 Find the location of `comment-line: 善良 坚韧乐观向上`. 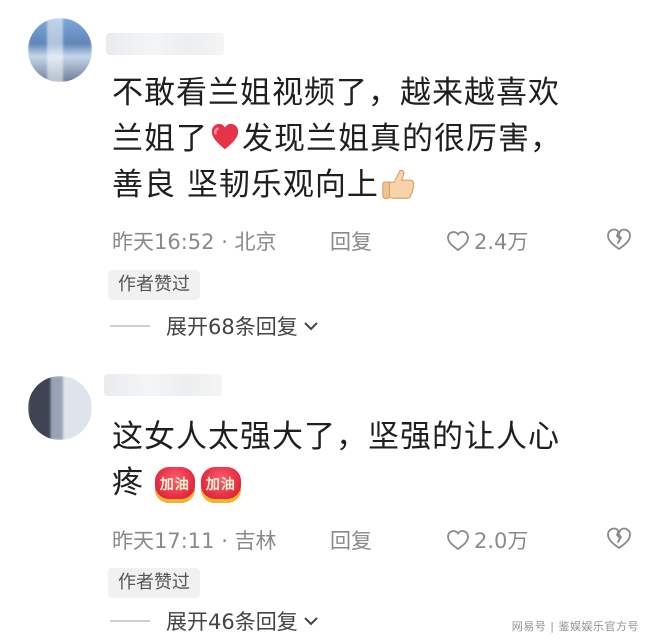

comment-line: 善良 坚韧乐观向上 is located at coordinates (362, 186).